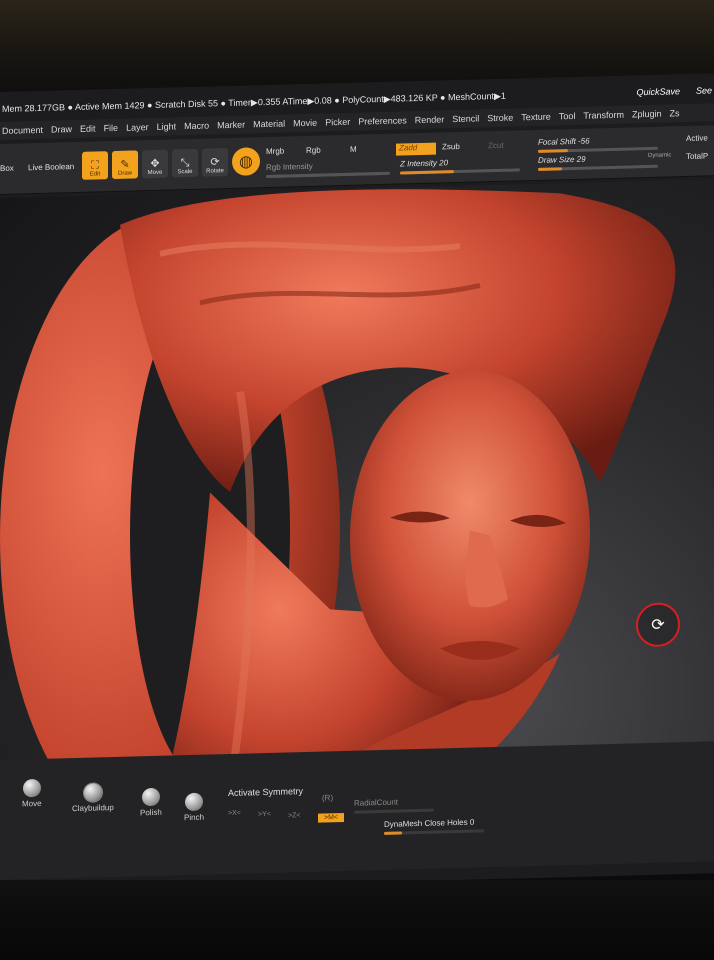  I want to click on active-points-label: Active, so click(697, 138).